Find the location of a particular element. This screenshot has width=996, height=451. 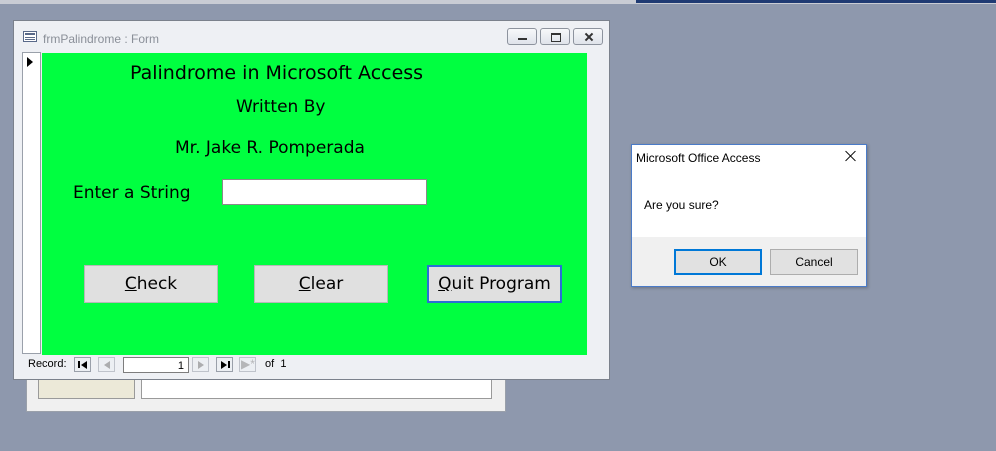

check-label: heck is located at coordinates (157, 284).